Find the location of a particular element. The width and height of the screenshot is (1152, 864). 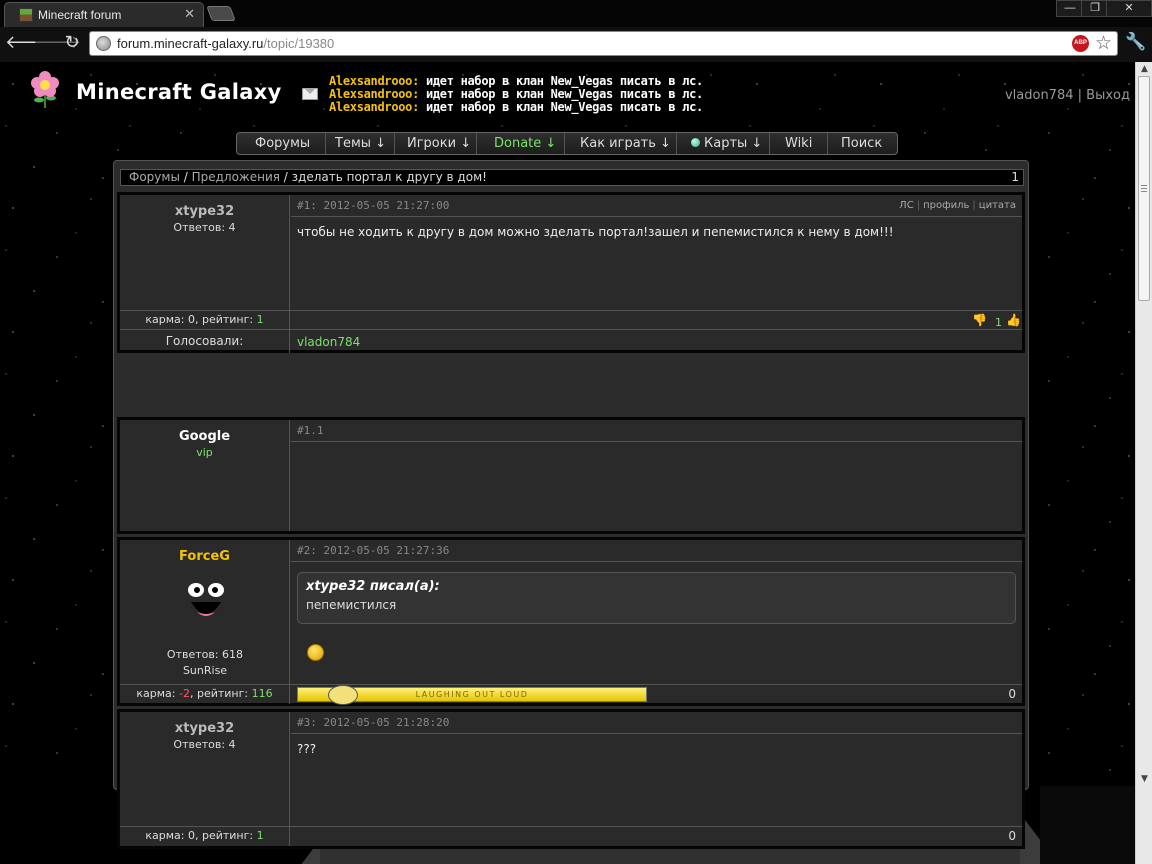

maximize-button: ❐ is located at coordinates (1095, 8).